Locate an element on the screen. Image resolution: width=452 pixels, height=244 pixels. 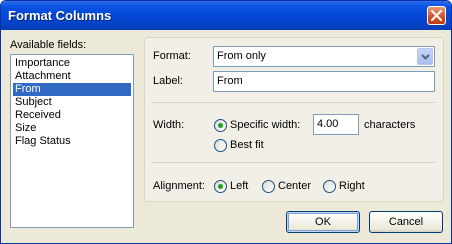
label-input-value: From is located at coordinates (230, 81).